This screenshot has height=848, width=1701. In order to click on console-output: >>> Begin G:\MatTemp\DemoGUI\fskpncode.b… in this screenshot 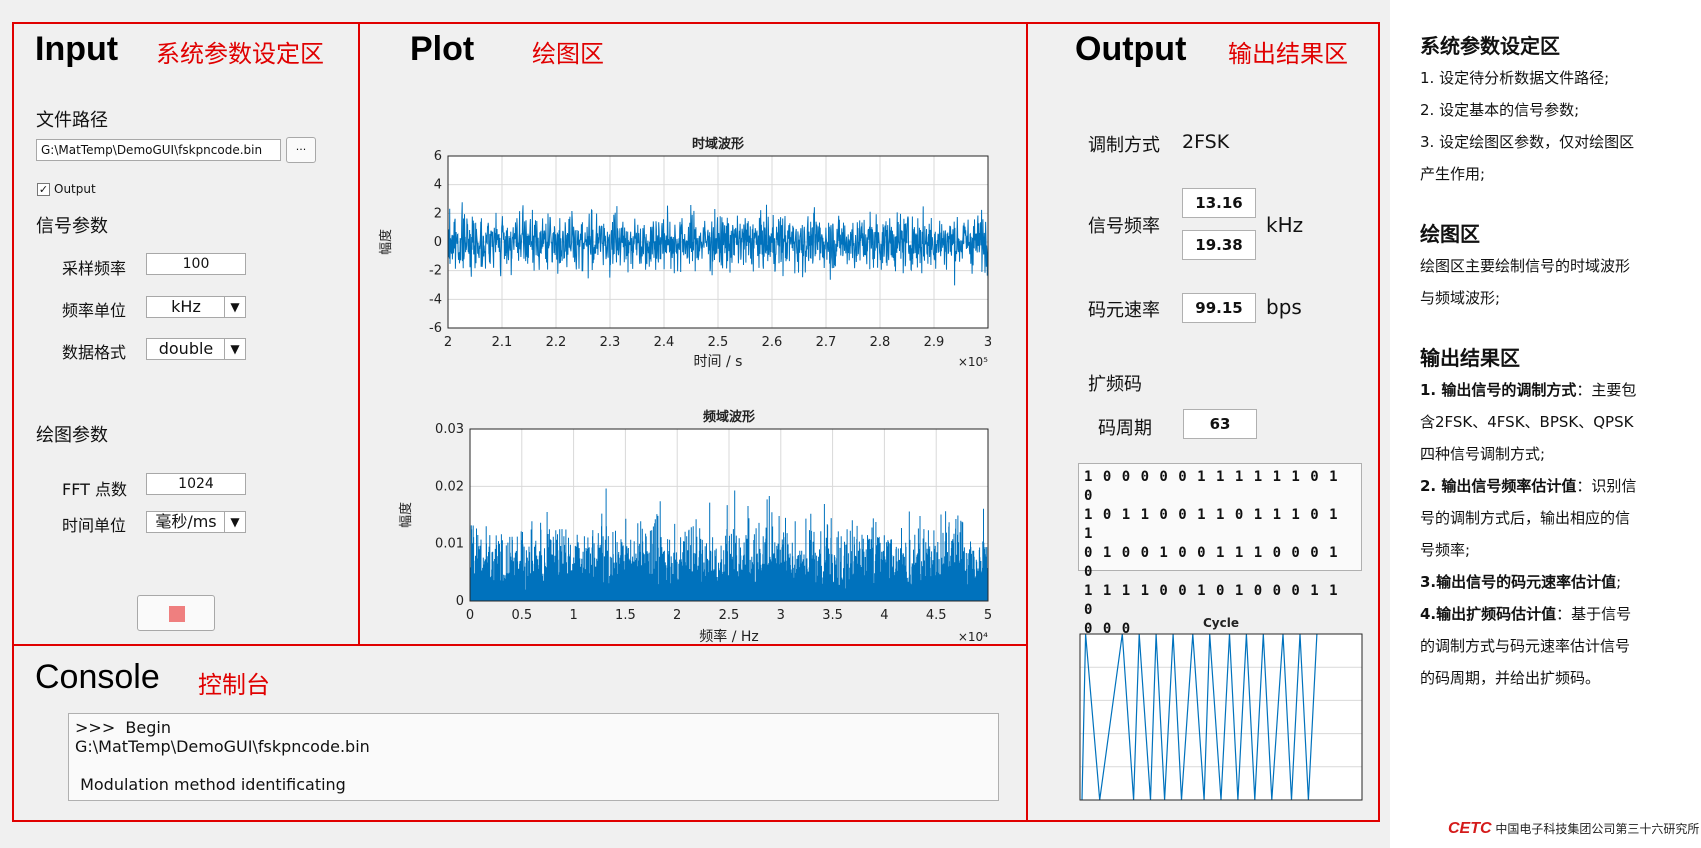, I will do `click(533, 757)`.